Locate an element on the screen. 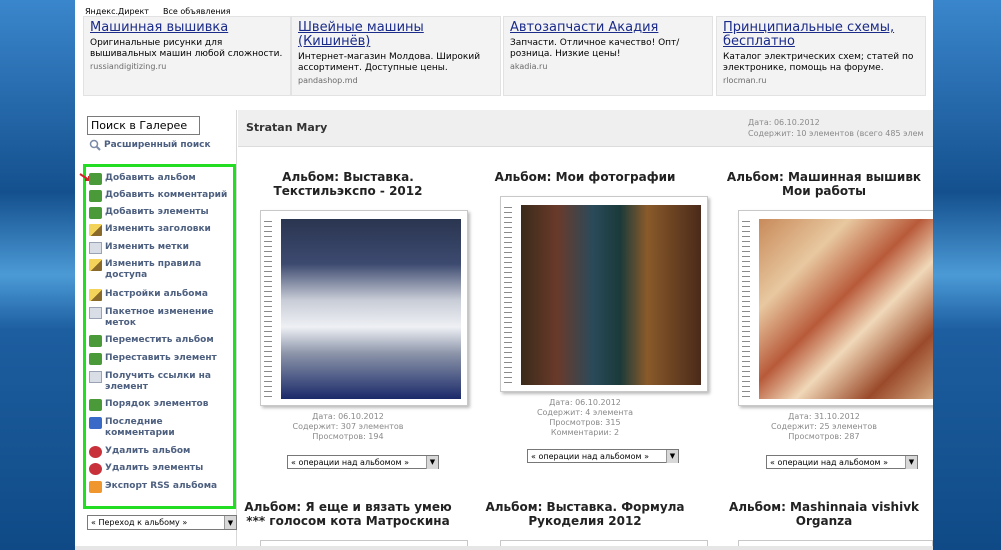 The image size is (1001, 550). add-comment-icon is located at coordinates (95, 196).